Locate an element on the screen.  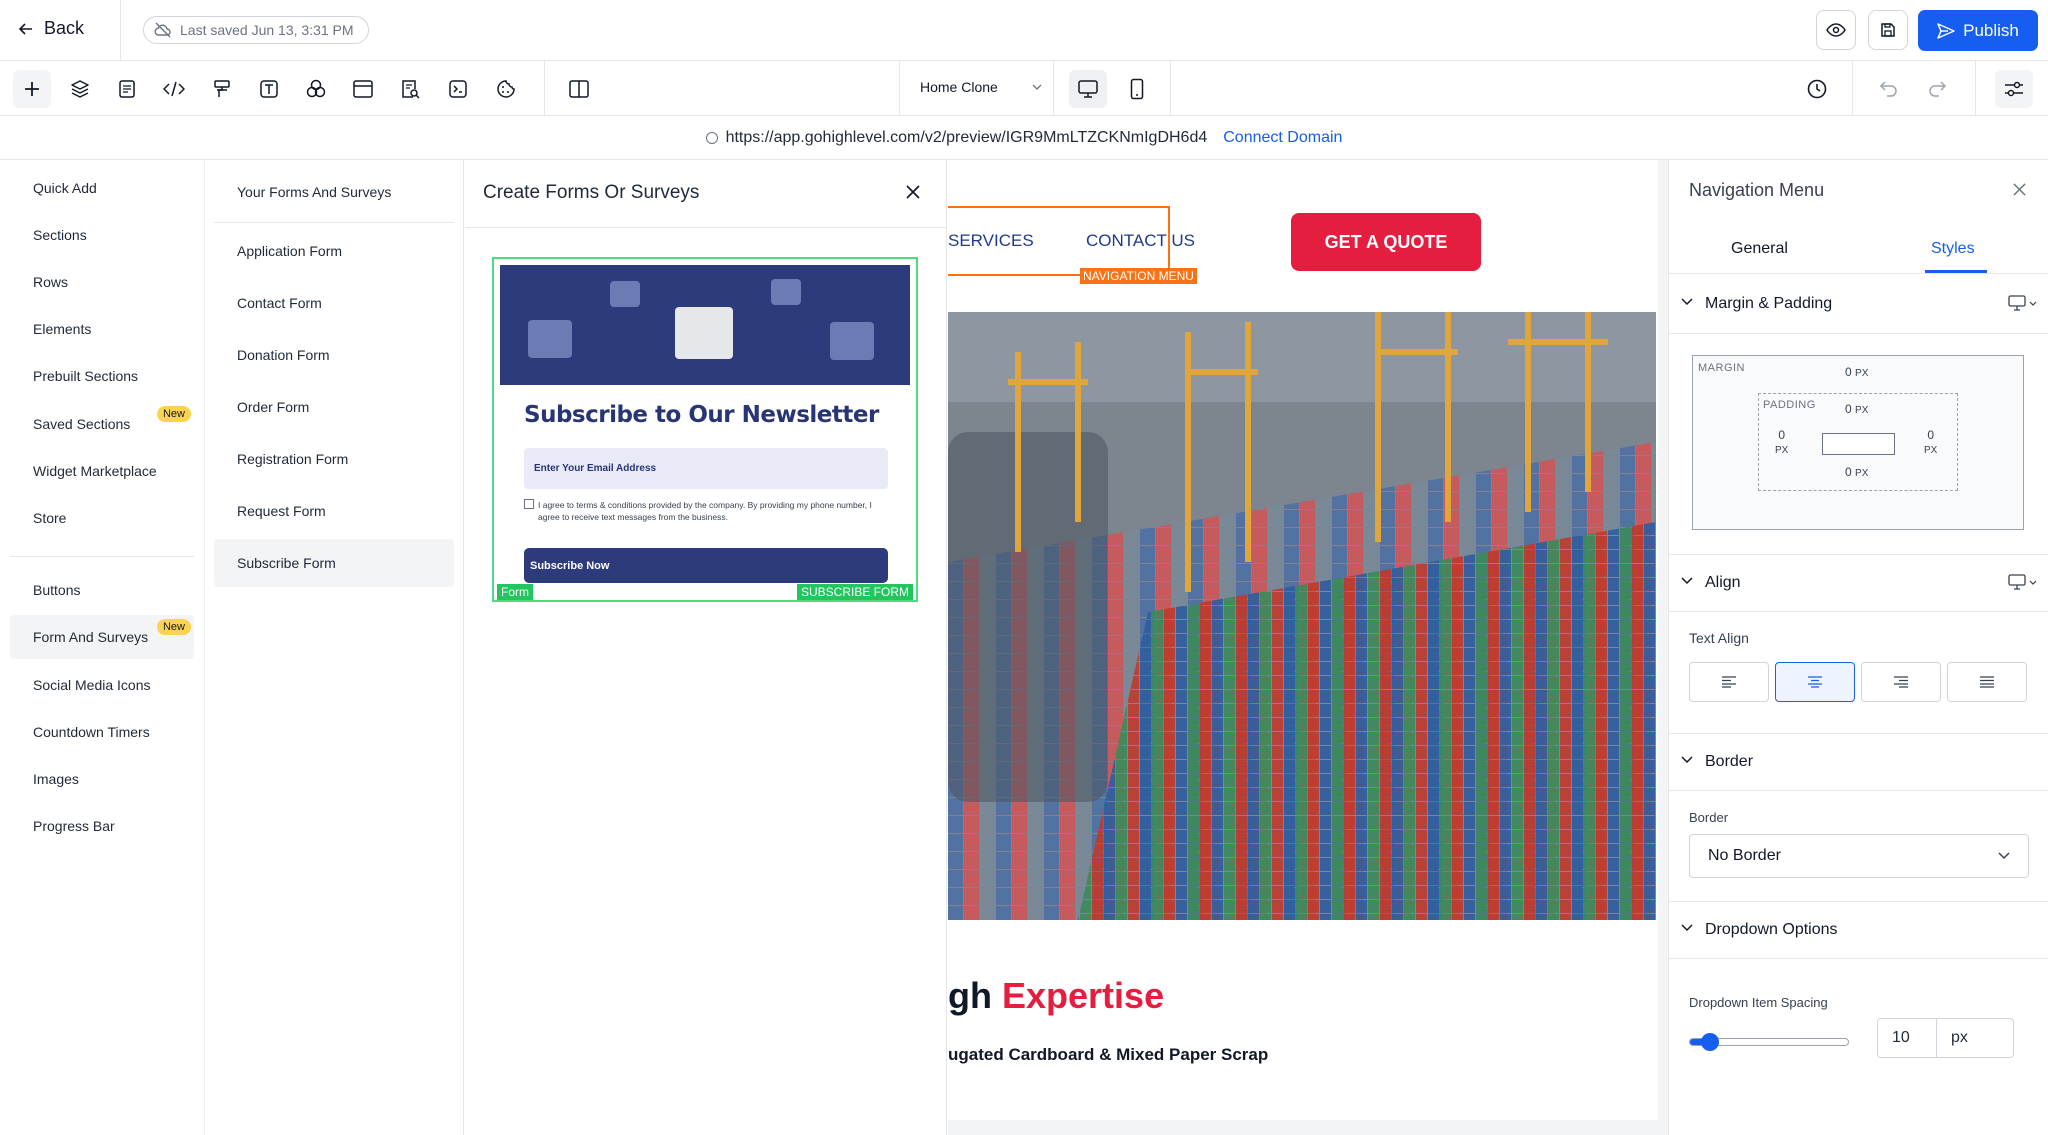
padding-left-value: 0 PX is located at coordinates (1781, 443).